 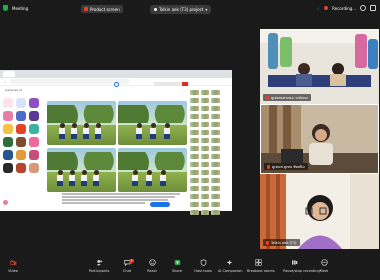 I want to click on participant-video, so click(x=319, y=66).